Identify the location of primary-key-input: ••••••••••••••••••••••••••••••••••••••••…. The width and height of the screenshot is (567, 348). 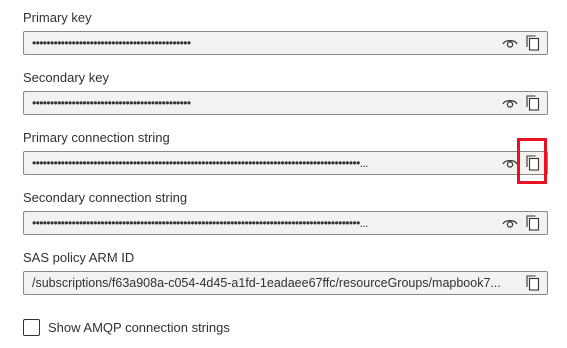
(285, 43).